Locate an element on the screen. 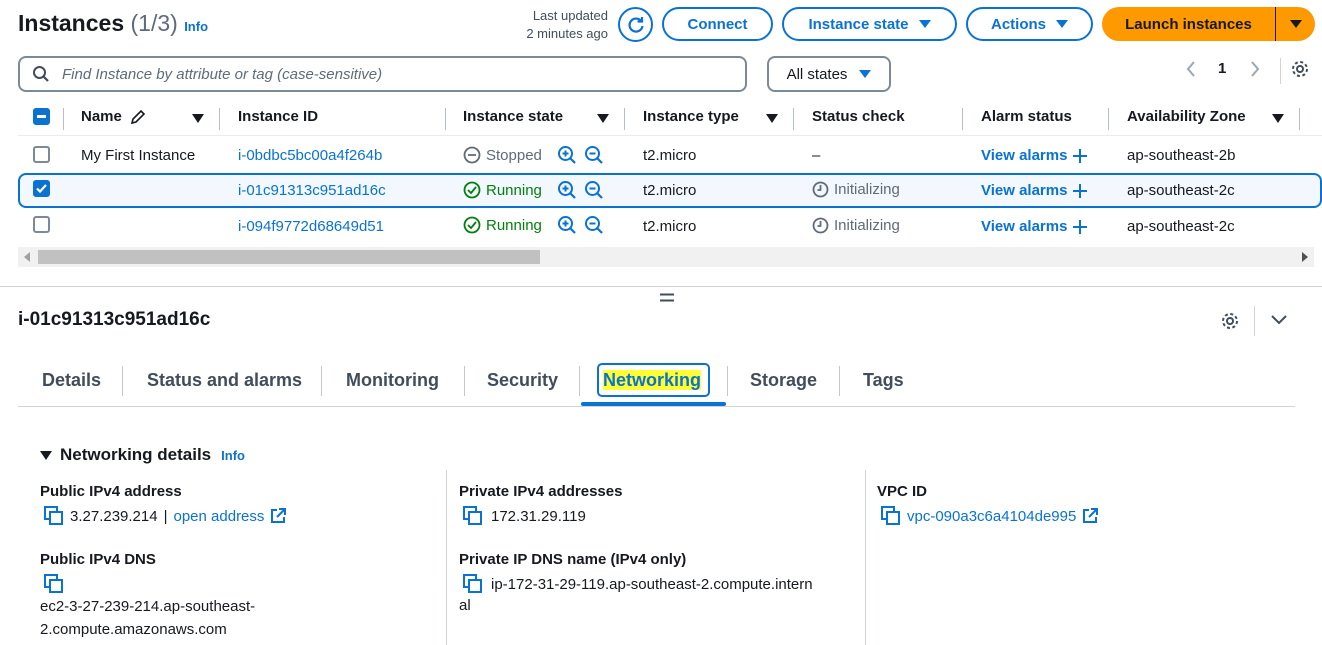 This screenshot has width=1322, height=645. section-info-link: Info is located at coordinates (233, 455).